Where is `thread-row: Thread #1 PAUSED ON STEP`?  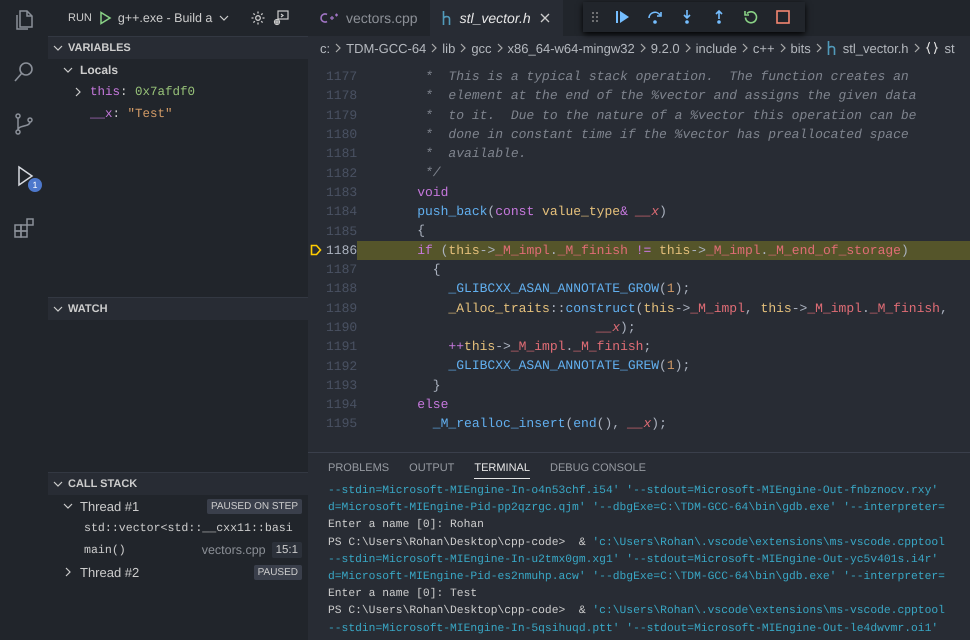
thread-row: Thread #1 PAUSED ON STEP is located at coordinates (178, 506).